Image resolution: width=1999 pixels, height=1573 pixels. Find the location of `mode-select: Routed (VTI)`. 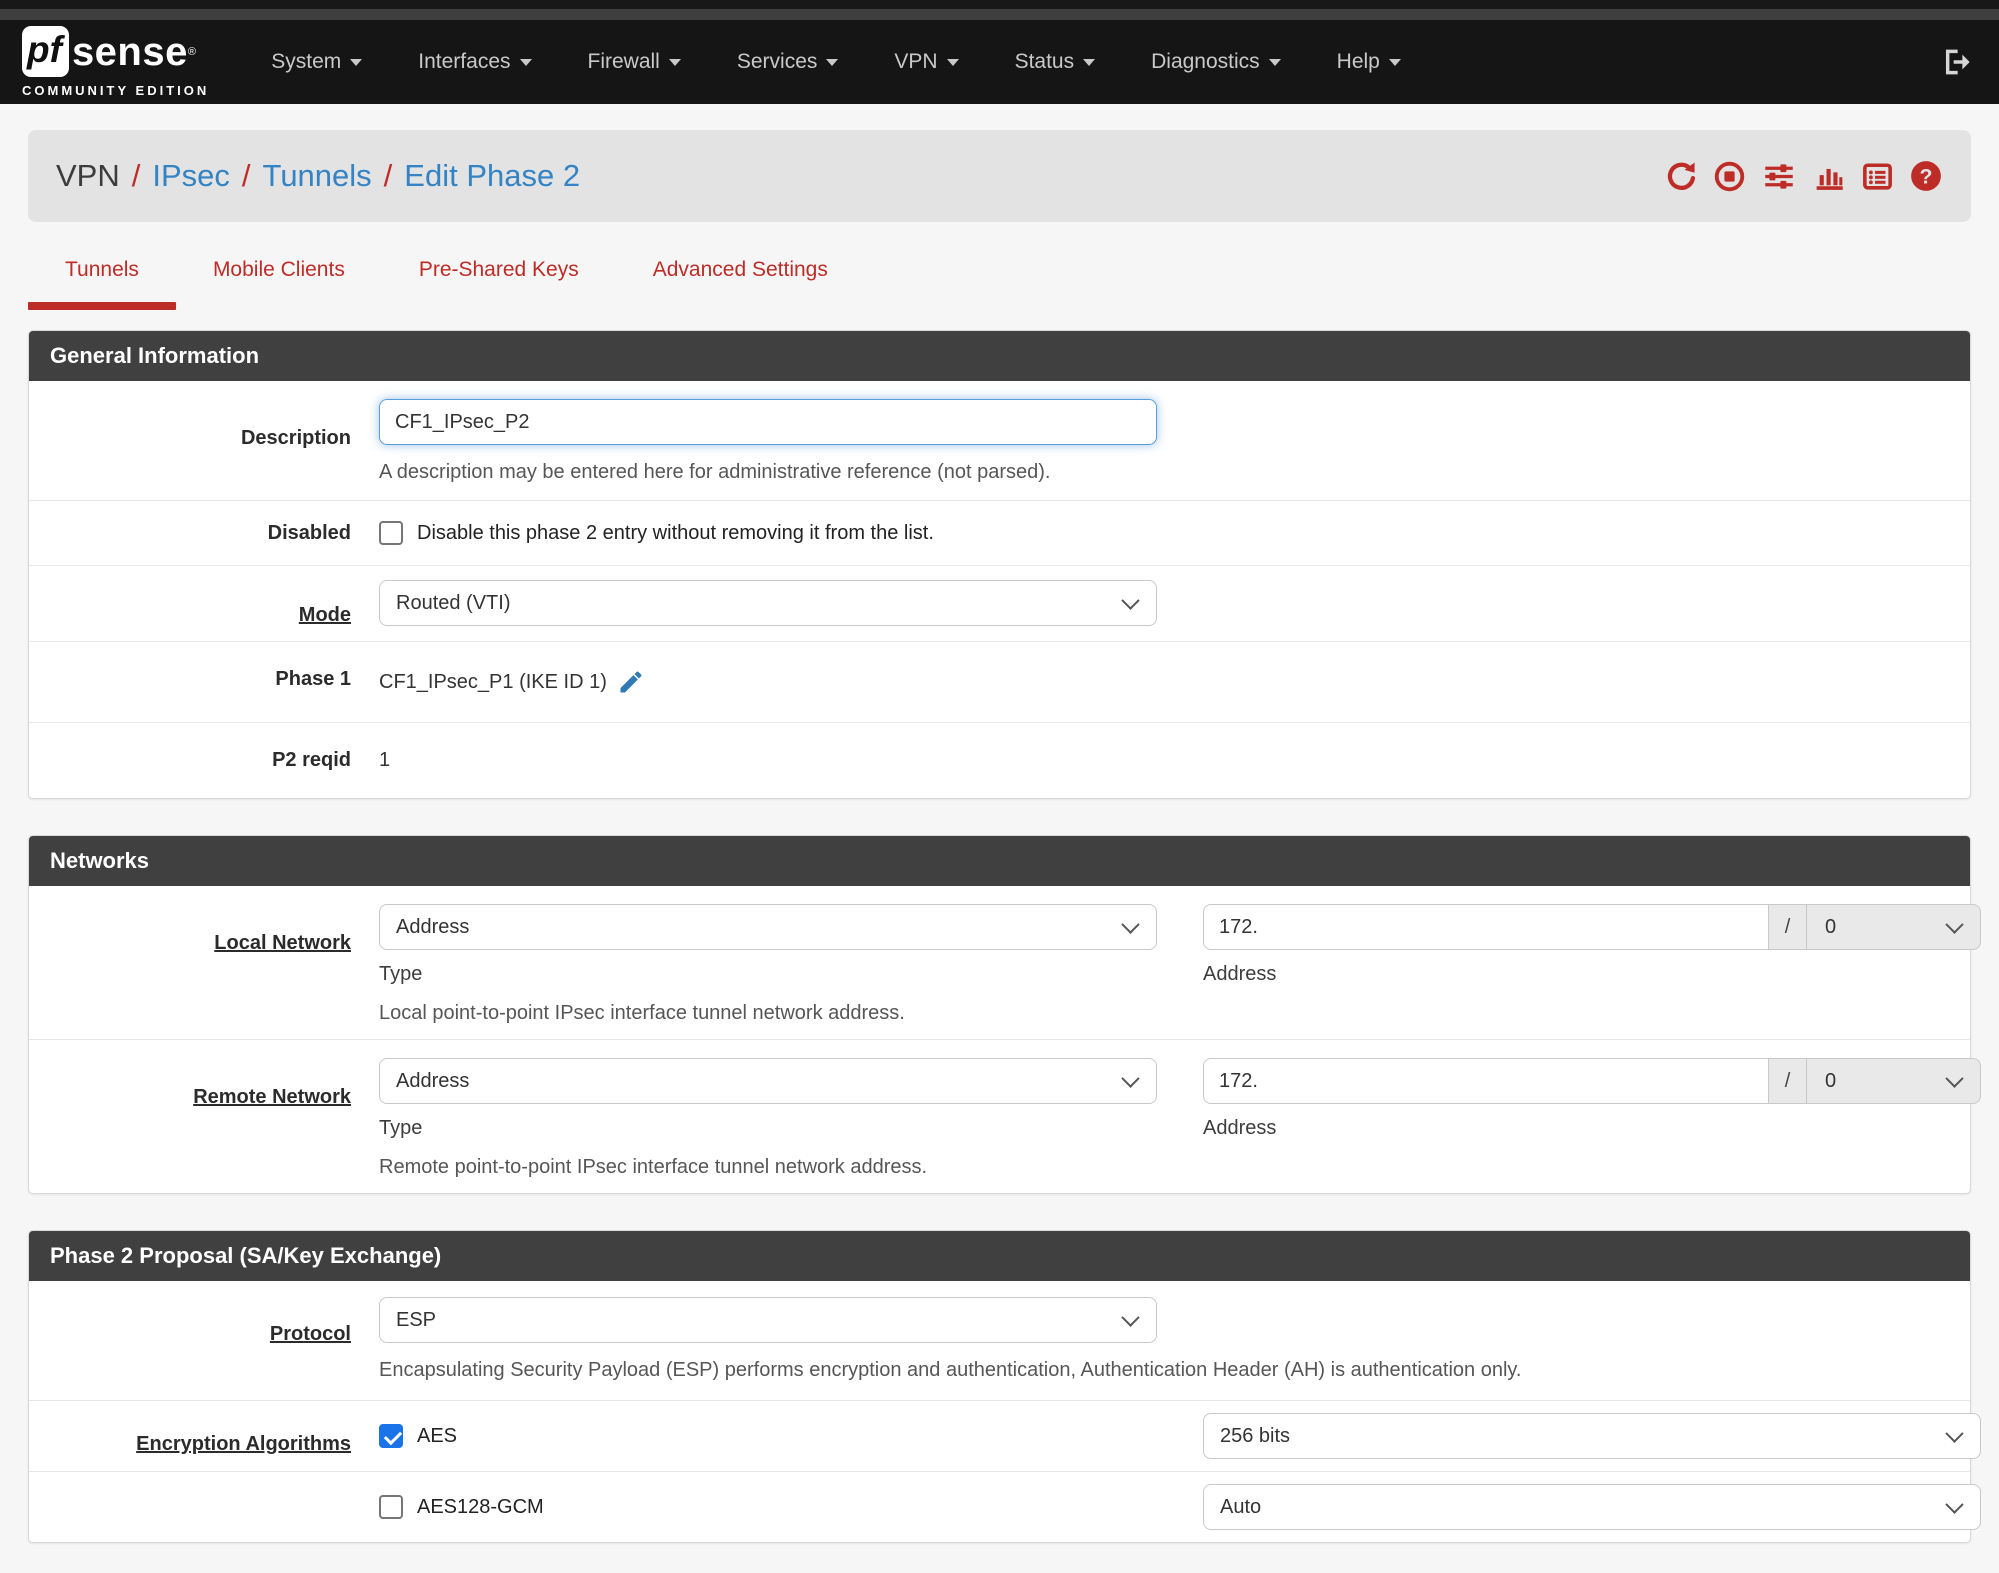

mode-select: Routed (VTI) is located at coordinates (768, 603).